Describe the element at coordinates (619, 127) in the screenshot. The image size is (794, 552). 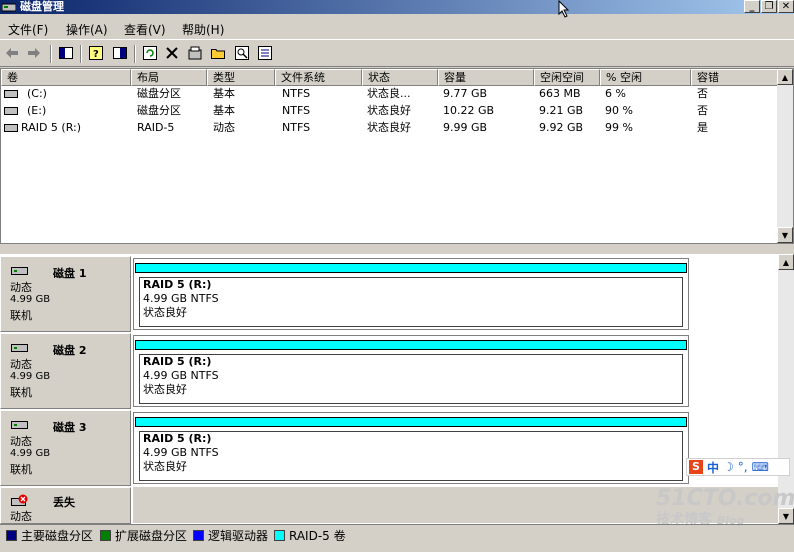
I see `volume-percent-free: 99 %` at that location.